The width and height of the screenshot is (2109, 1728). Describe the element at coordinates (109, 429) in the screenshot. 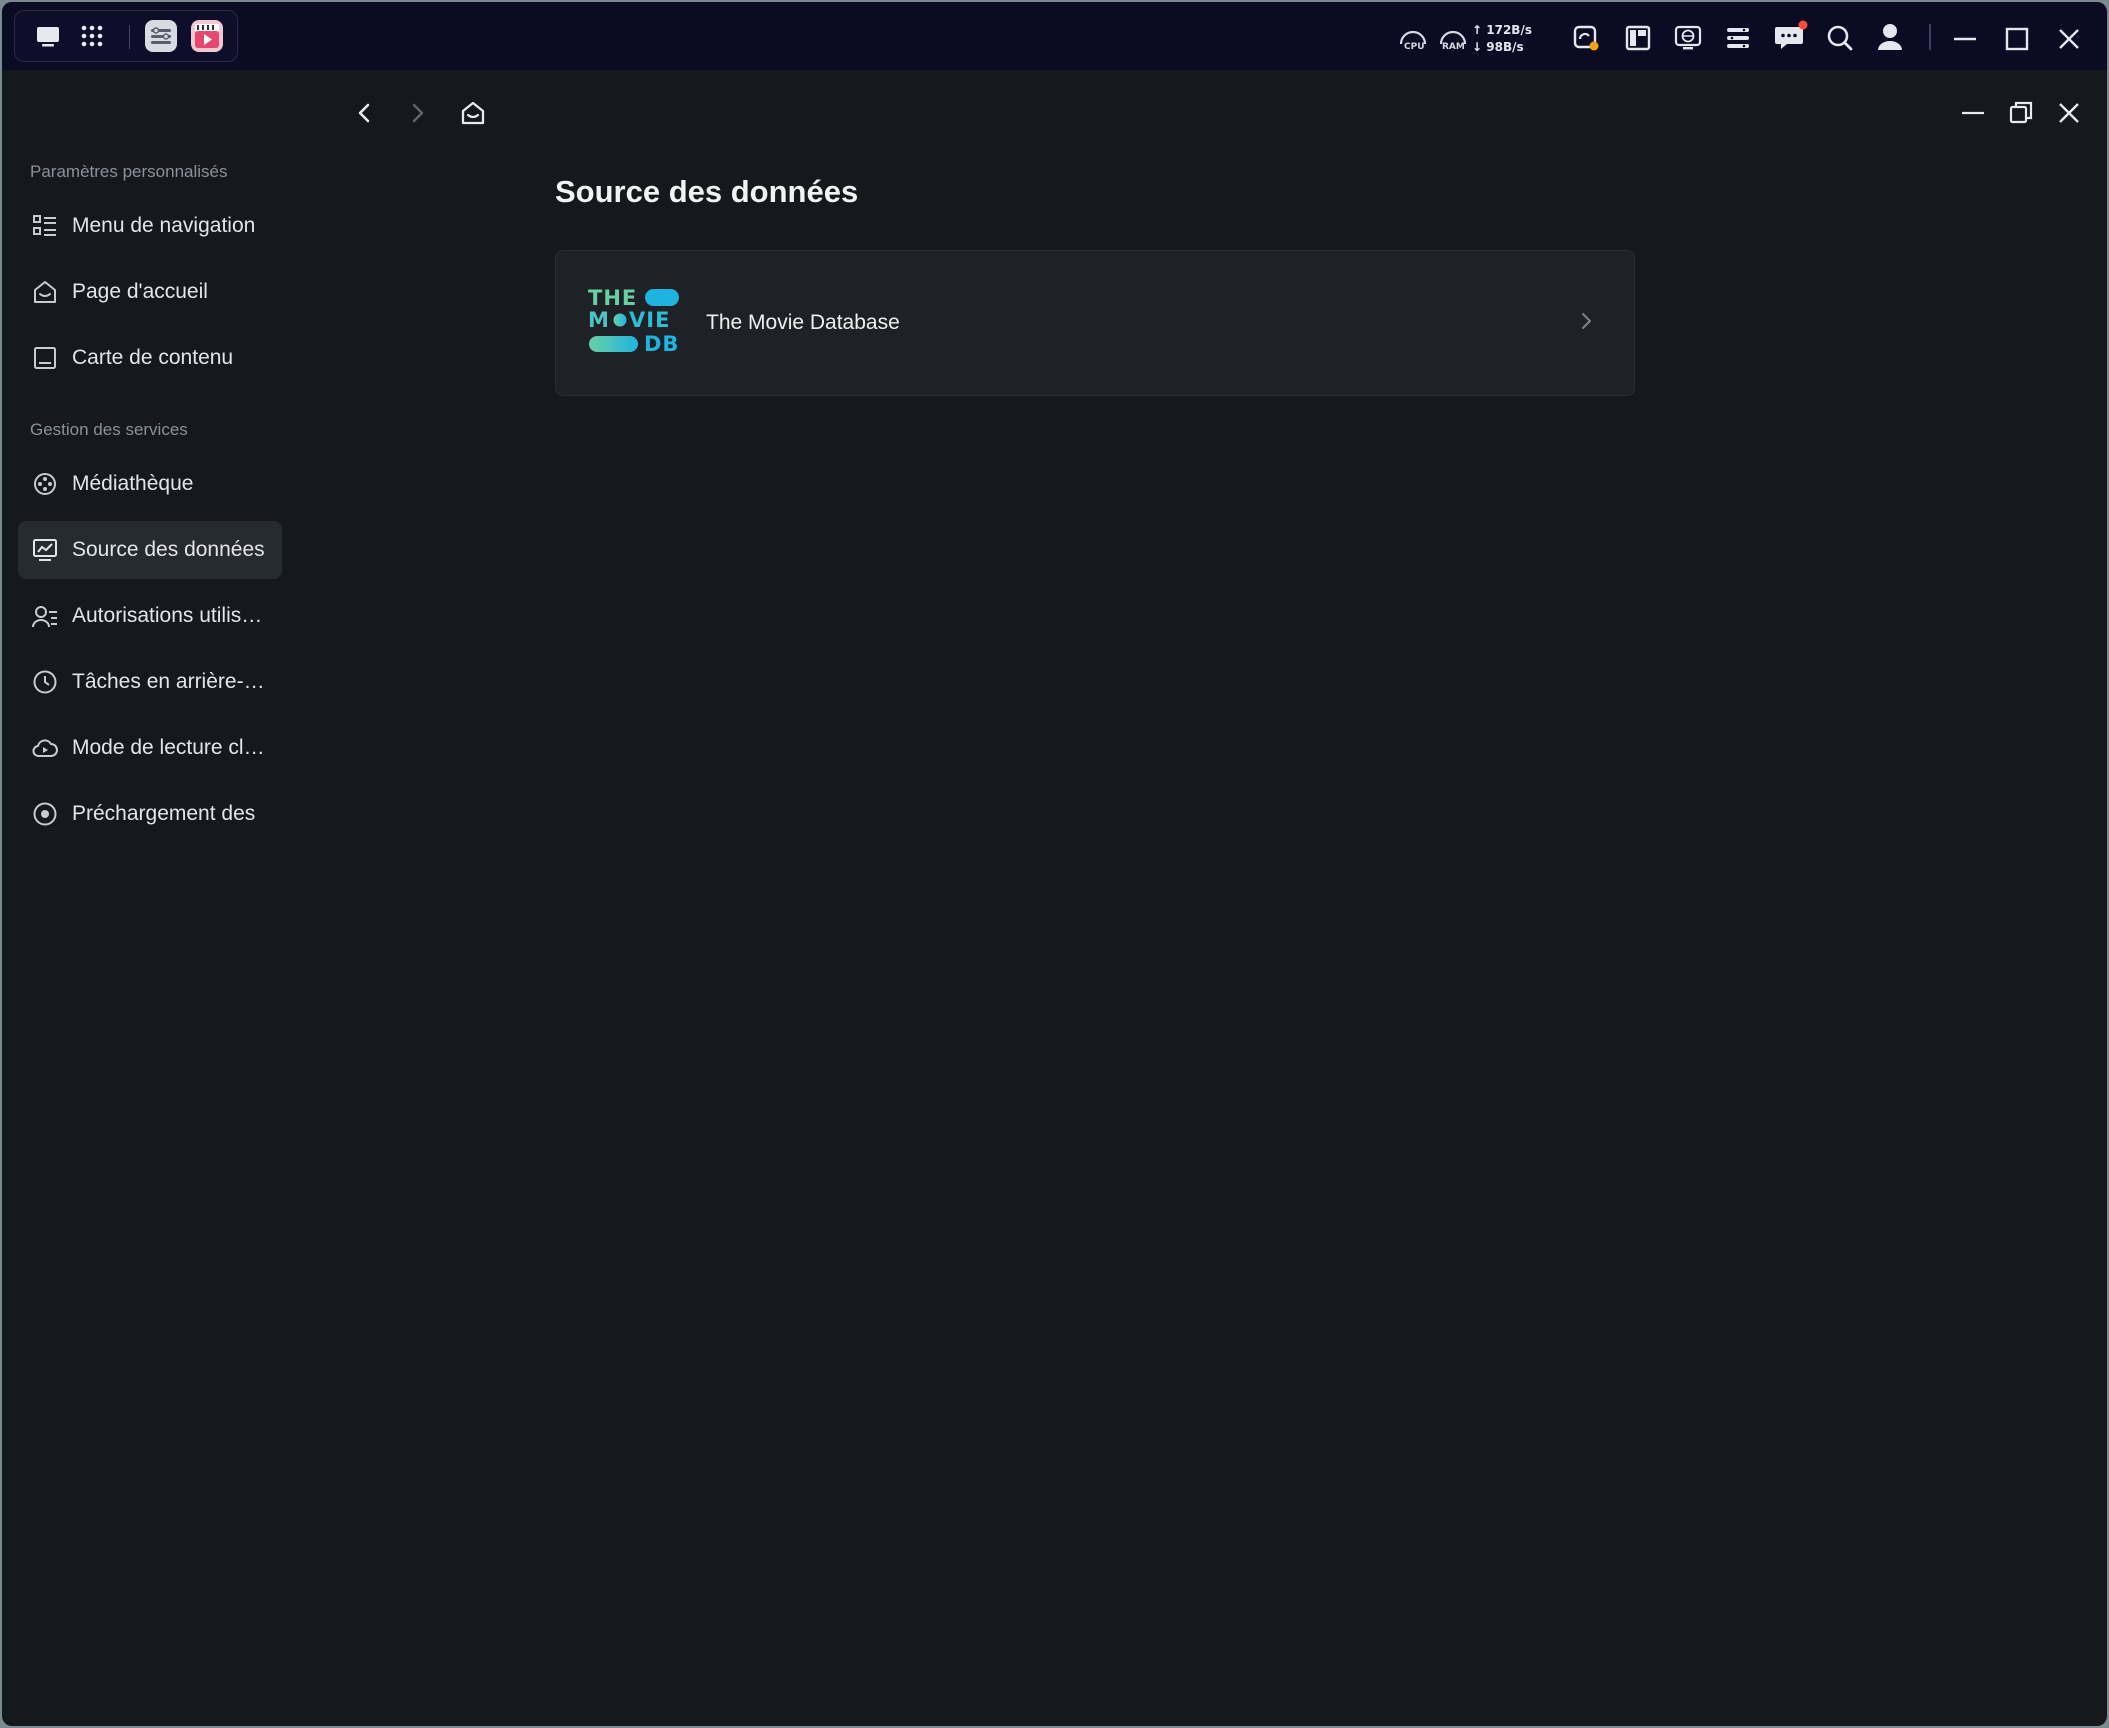

I see `group-title-services: Gestion des services` at that location.